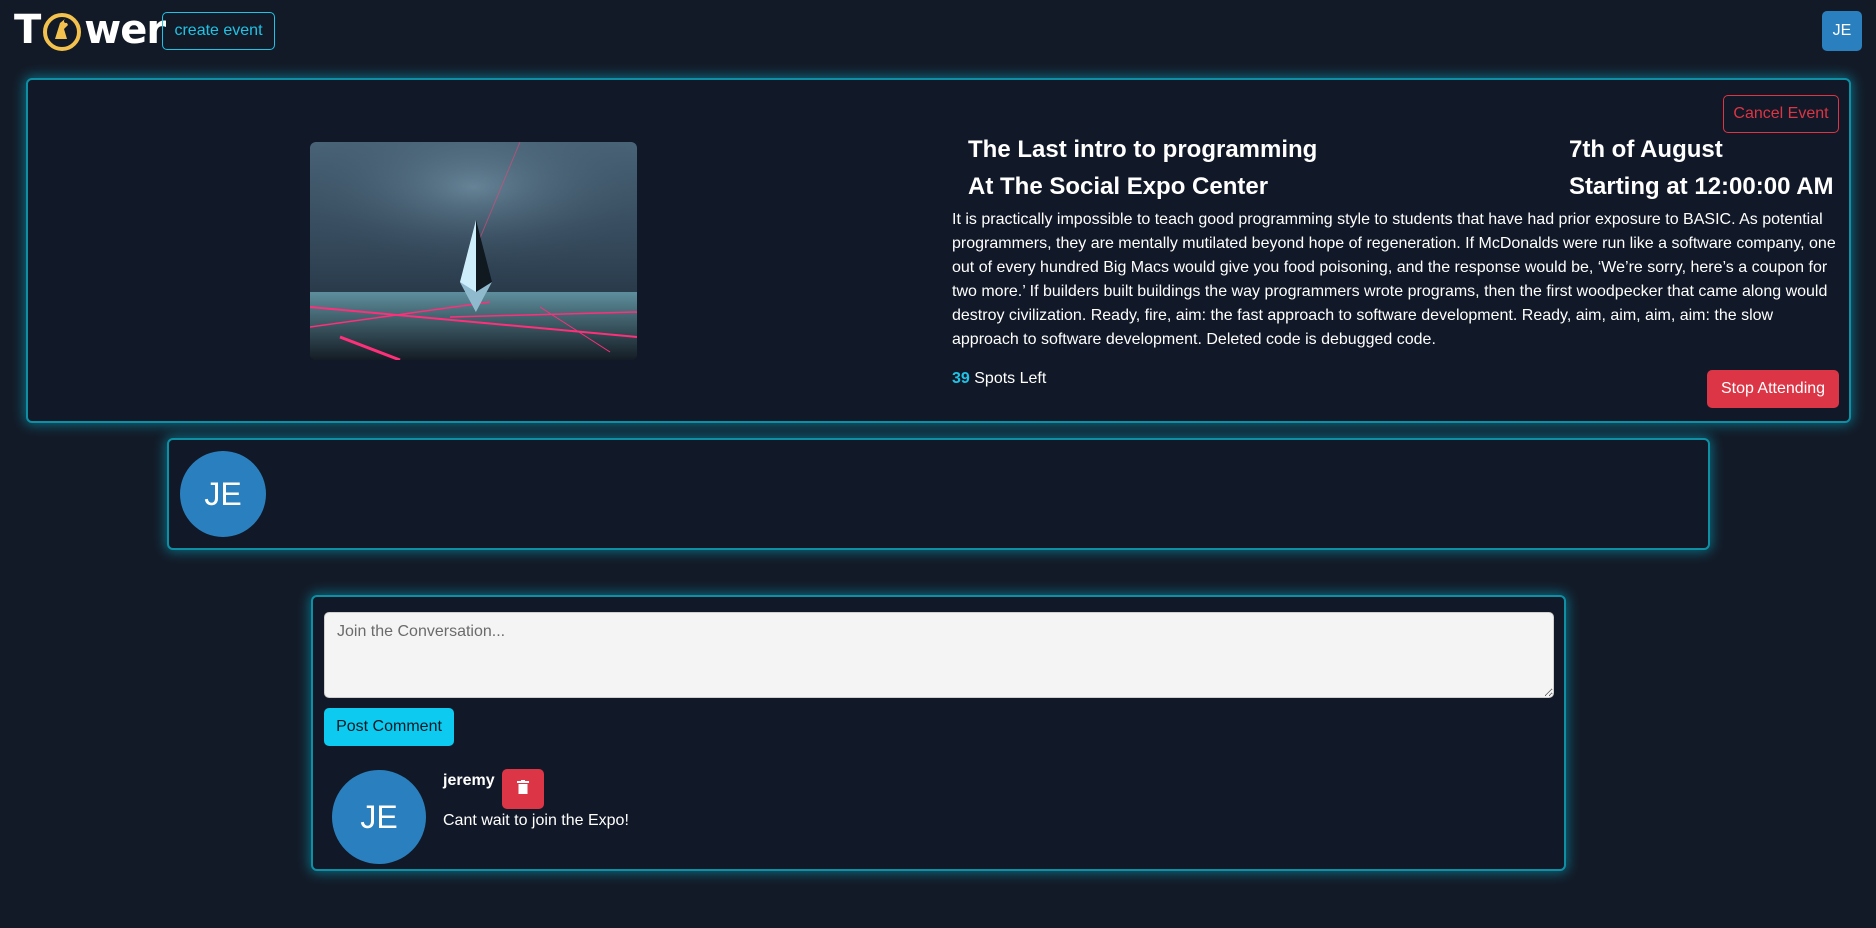  Describe the element at coordinates (27, 30) in the screenshot. I see `logo-text-prefix: T` at that location.